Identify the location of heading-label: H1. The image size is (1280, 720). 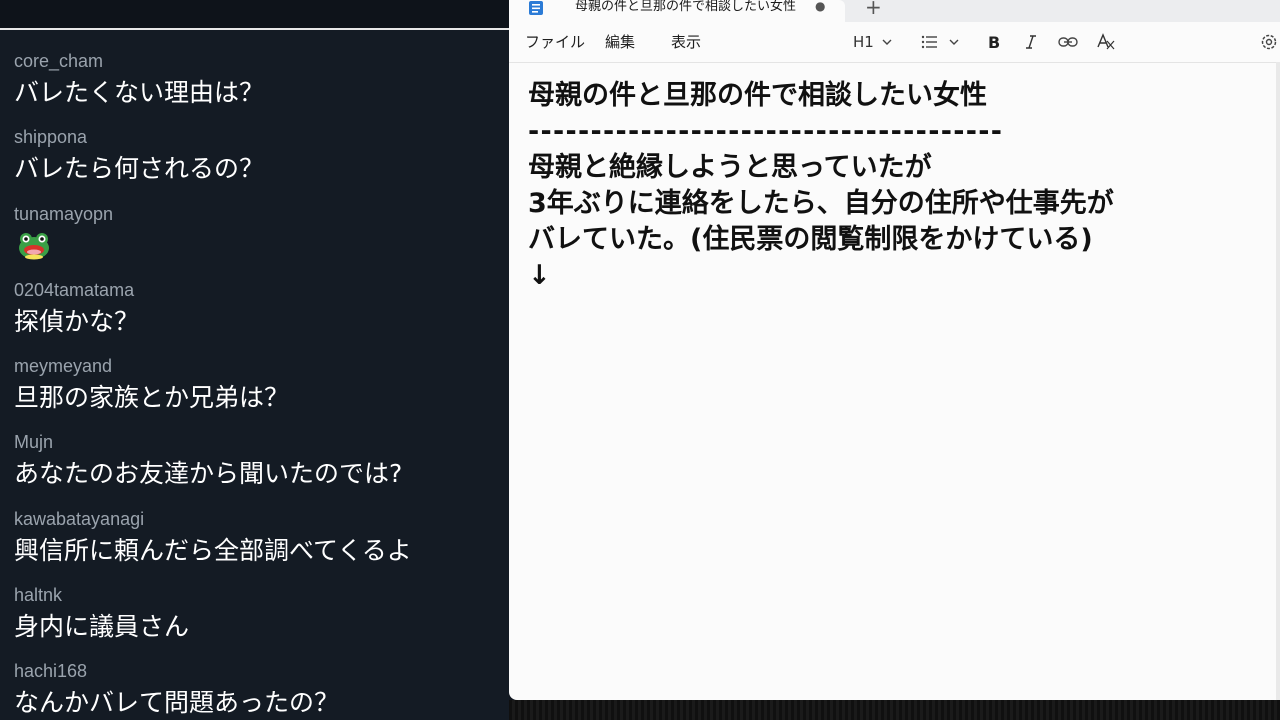
(863, 42).